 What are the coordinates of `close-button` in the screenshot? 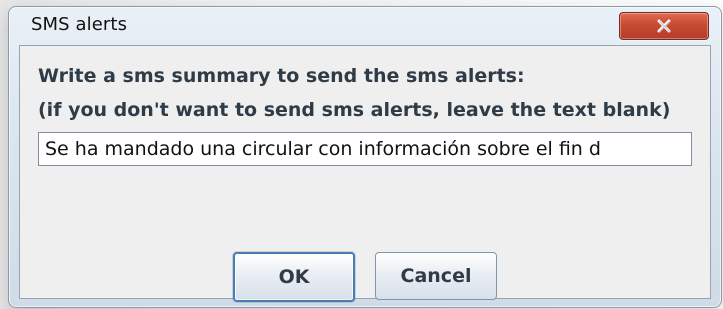 It's located at (664, 26).